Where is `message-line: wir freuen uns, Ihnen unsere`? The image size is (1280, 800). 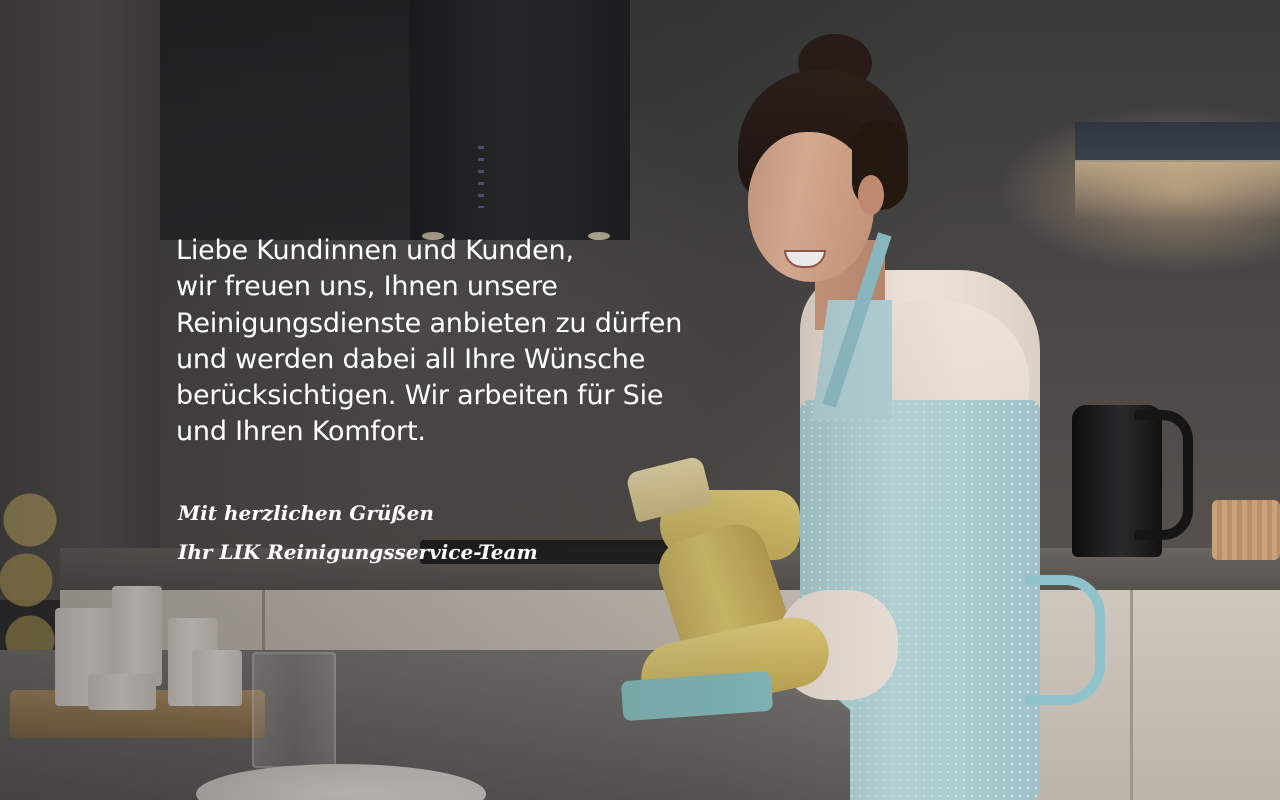 message-line: wir freuen uns, Ihnen unsere is located at coordinates (367, 287).